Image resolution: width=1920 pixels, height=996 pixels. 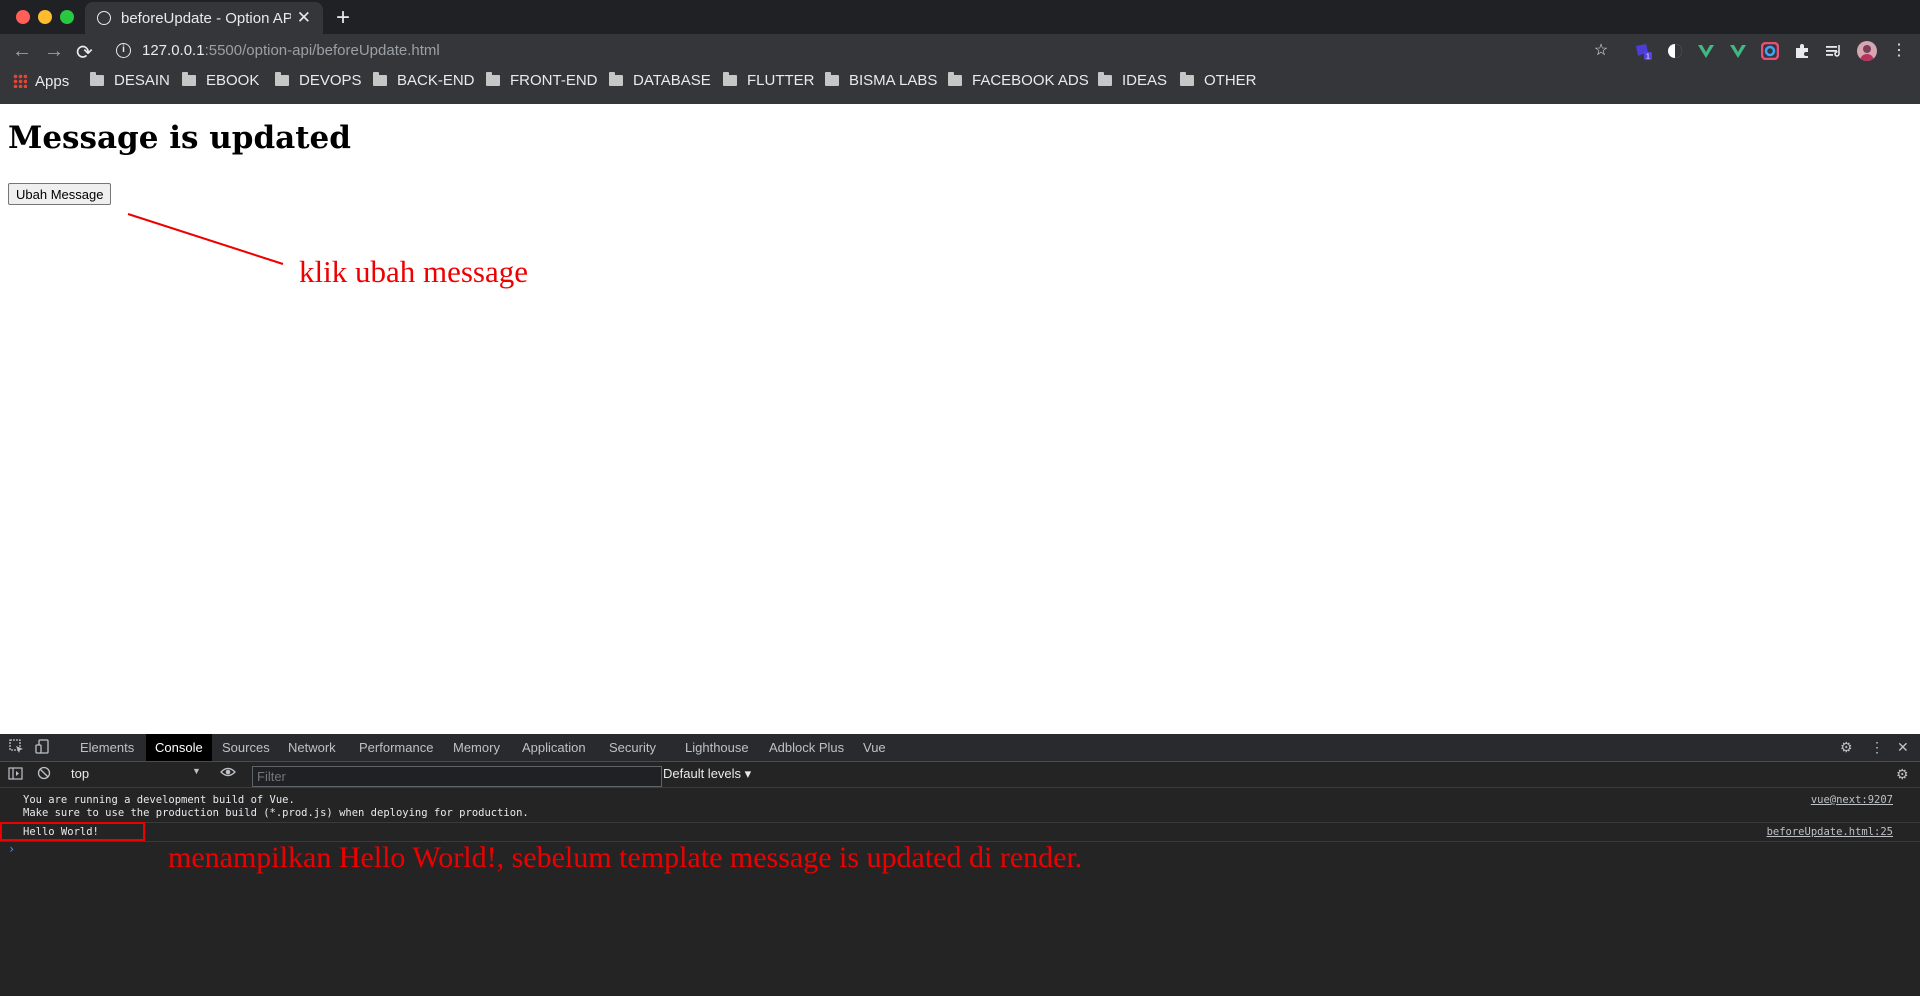 I want to click on inspect-element-icon, so click(x=16, y=748).